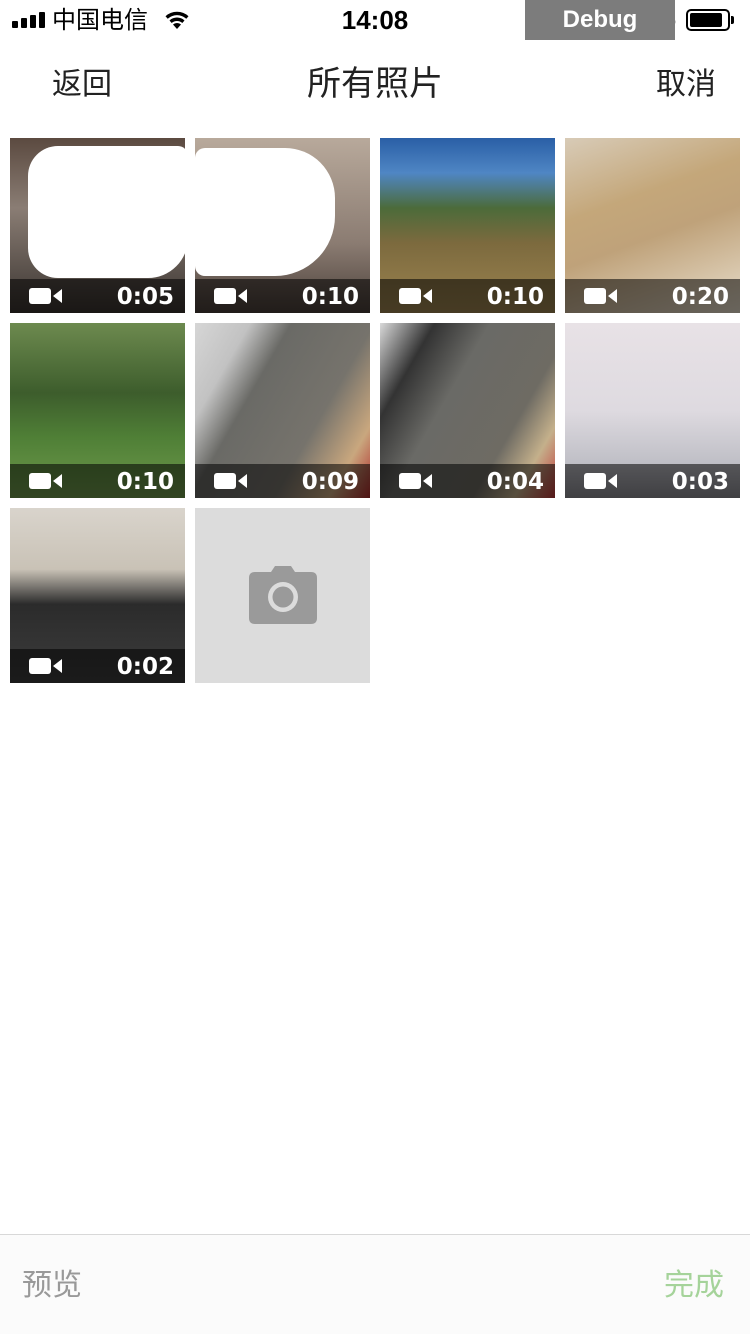 The image size is (750, 1334). What do you see at coordinates (97, 595) in the screenshot?
I see `video-thumbnail: 0:02` at bounding box center [97, 595].